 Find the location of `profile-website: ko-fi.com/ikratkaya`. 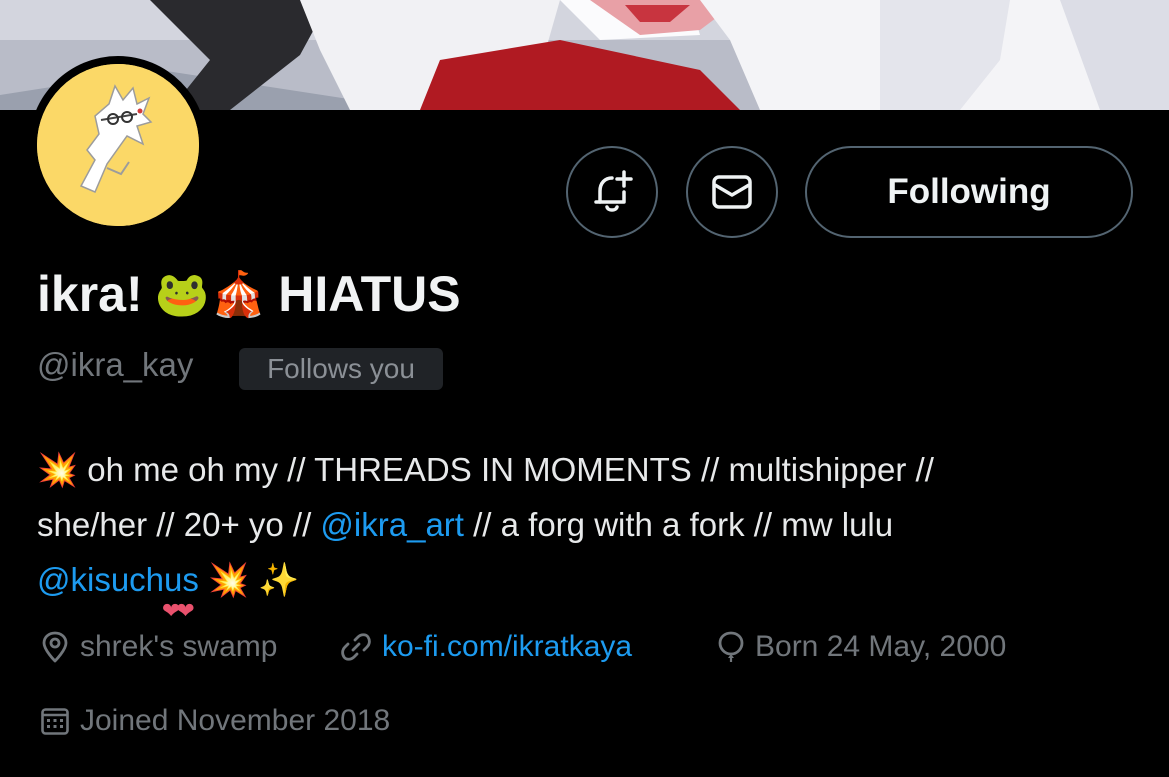

profile-website: ko-fi.com/ikratkaya is located at coordinates (486, 647).